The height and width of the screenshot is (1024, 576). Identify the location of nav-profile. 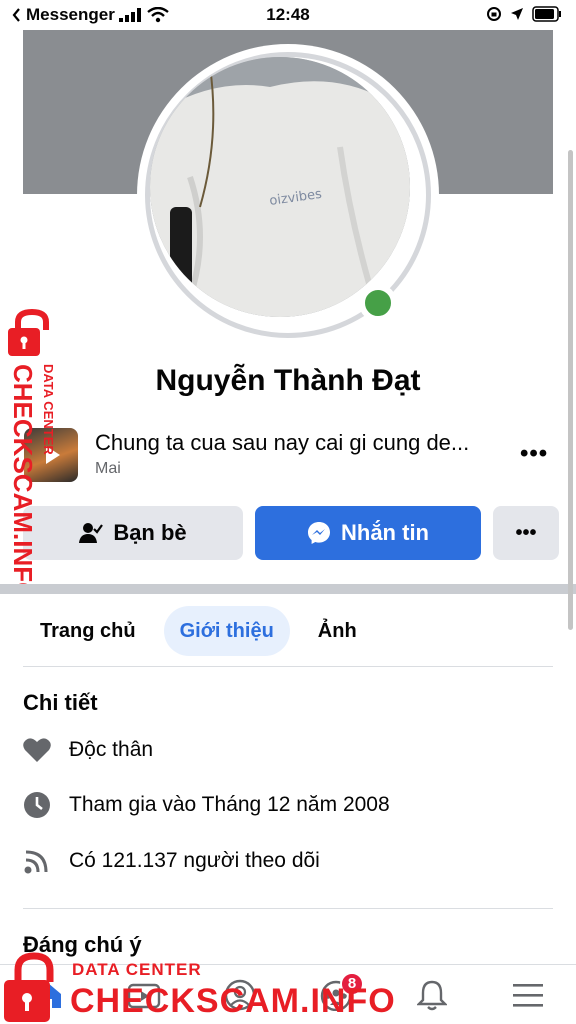
(240, 995).